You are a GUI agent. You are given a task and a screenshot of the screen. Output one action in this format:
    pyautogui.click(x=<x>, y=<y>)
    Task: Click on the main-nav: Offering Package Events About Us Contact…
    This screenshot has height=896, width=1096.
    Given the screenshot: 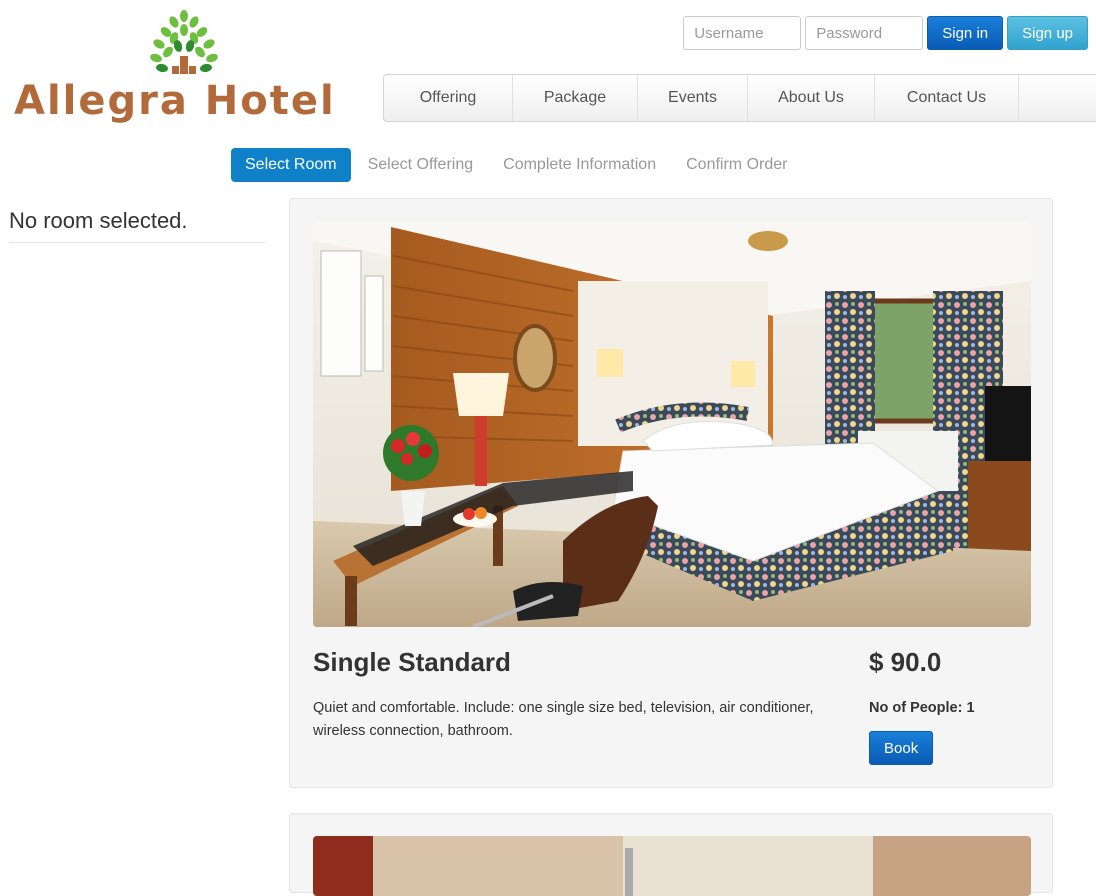 What is the action you would take?
    pyautogui.click(x=739, y=98)
    